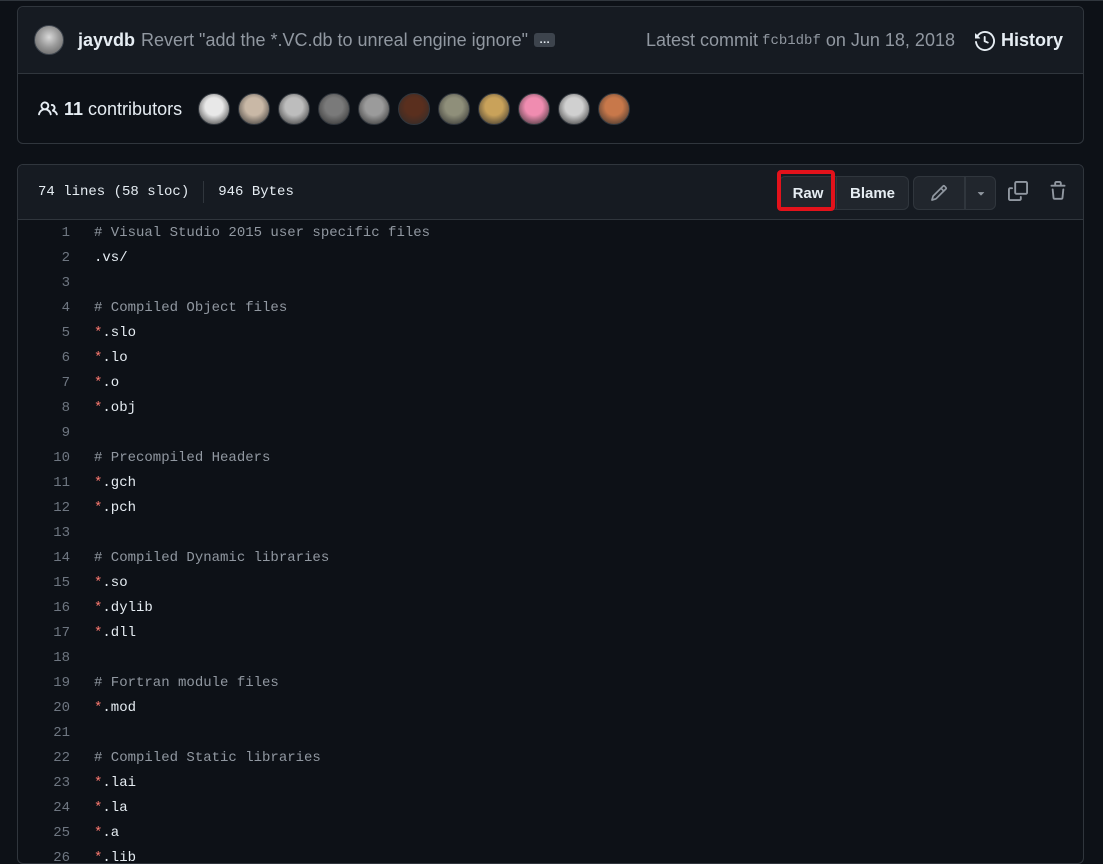 This screenshot has width=1103, height=864. What do you see at coordinates (702, 40) in the screenshot?
I see `latest-commit-label: Latest commit` at bounding box center [702, 40].